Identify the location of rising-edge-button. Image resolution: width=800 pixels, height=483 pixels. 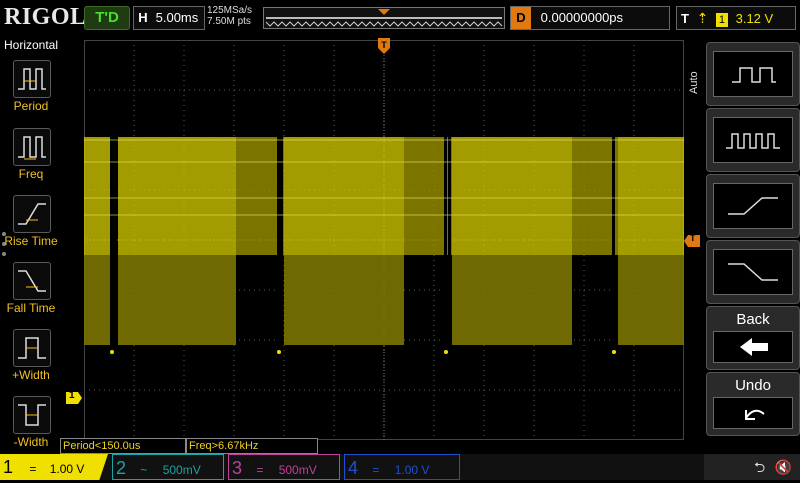
(753, 206).